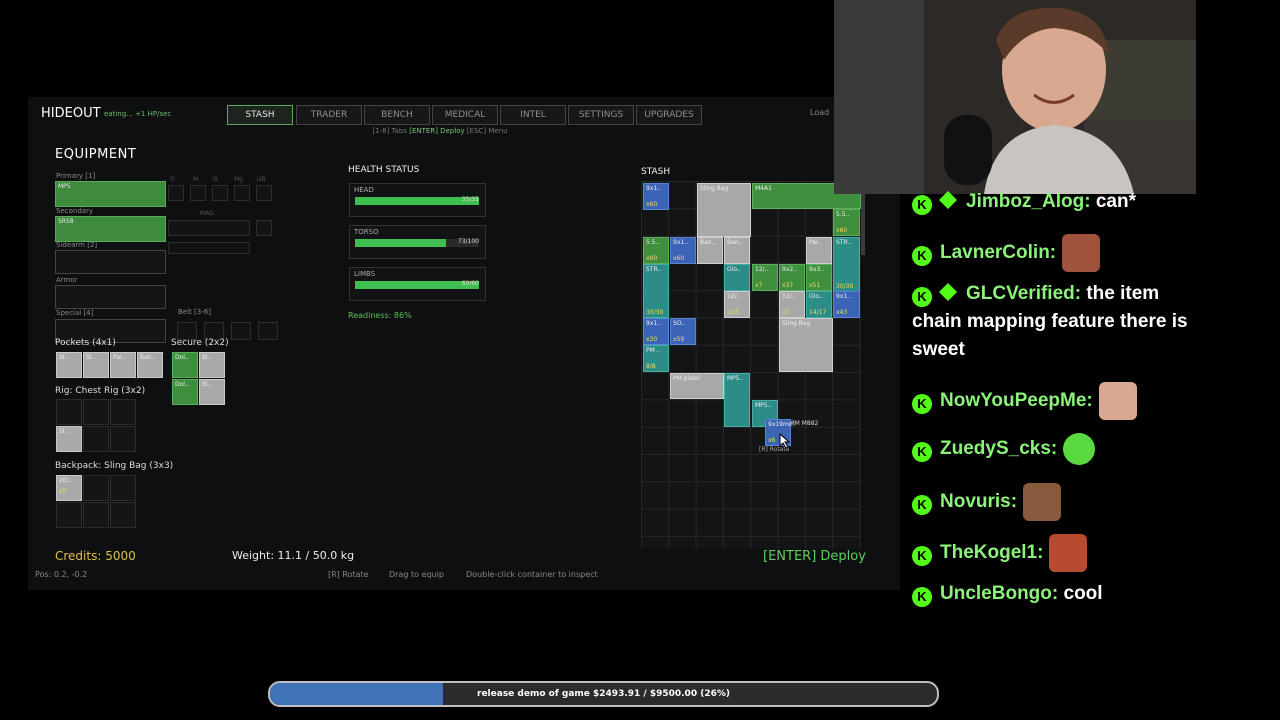 The image size is (1280, 720). What do you see at coordinates (819, 250) in the screenshot?
I see `stash-item: Pai..` at bounding box center [819, 250].